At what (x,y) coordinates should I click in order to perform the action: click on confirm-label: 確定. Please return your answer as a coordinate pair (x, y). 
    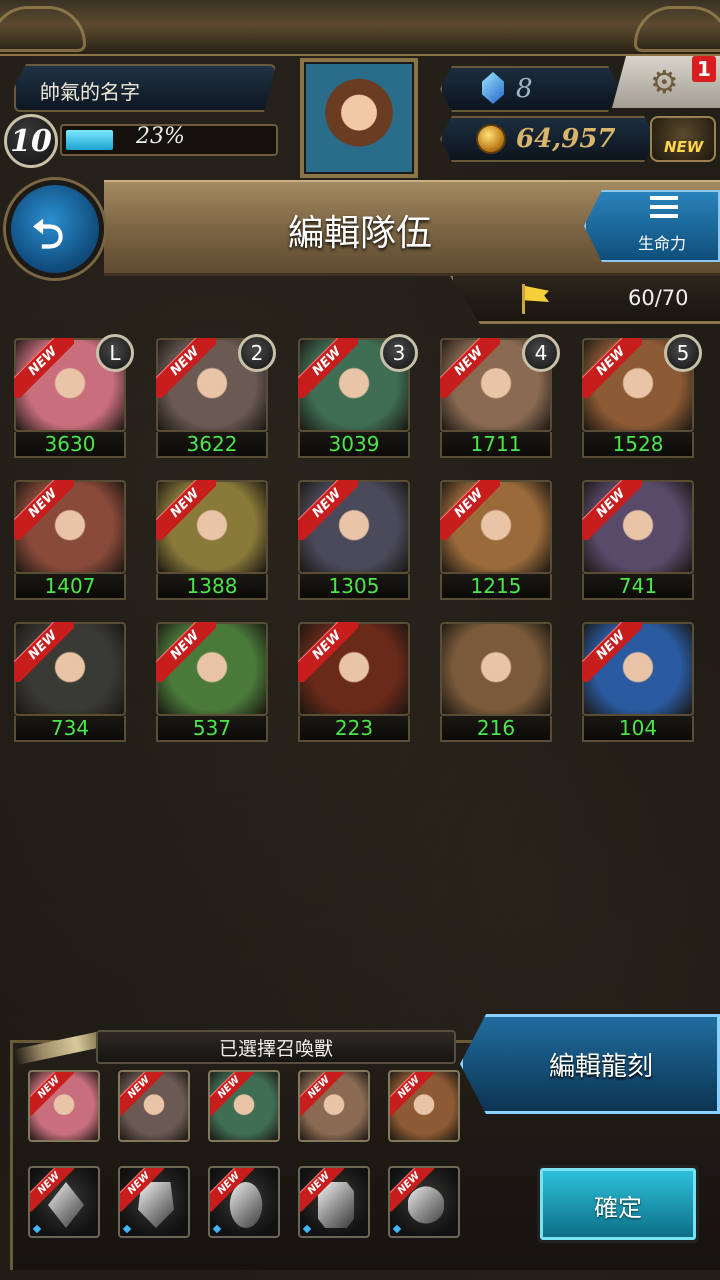
    Looking at the image, I should click on (618, 1208).